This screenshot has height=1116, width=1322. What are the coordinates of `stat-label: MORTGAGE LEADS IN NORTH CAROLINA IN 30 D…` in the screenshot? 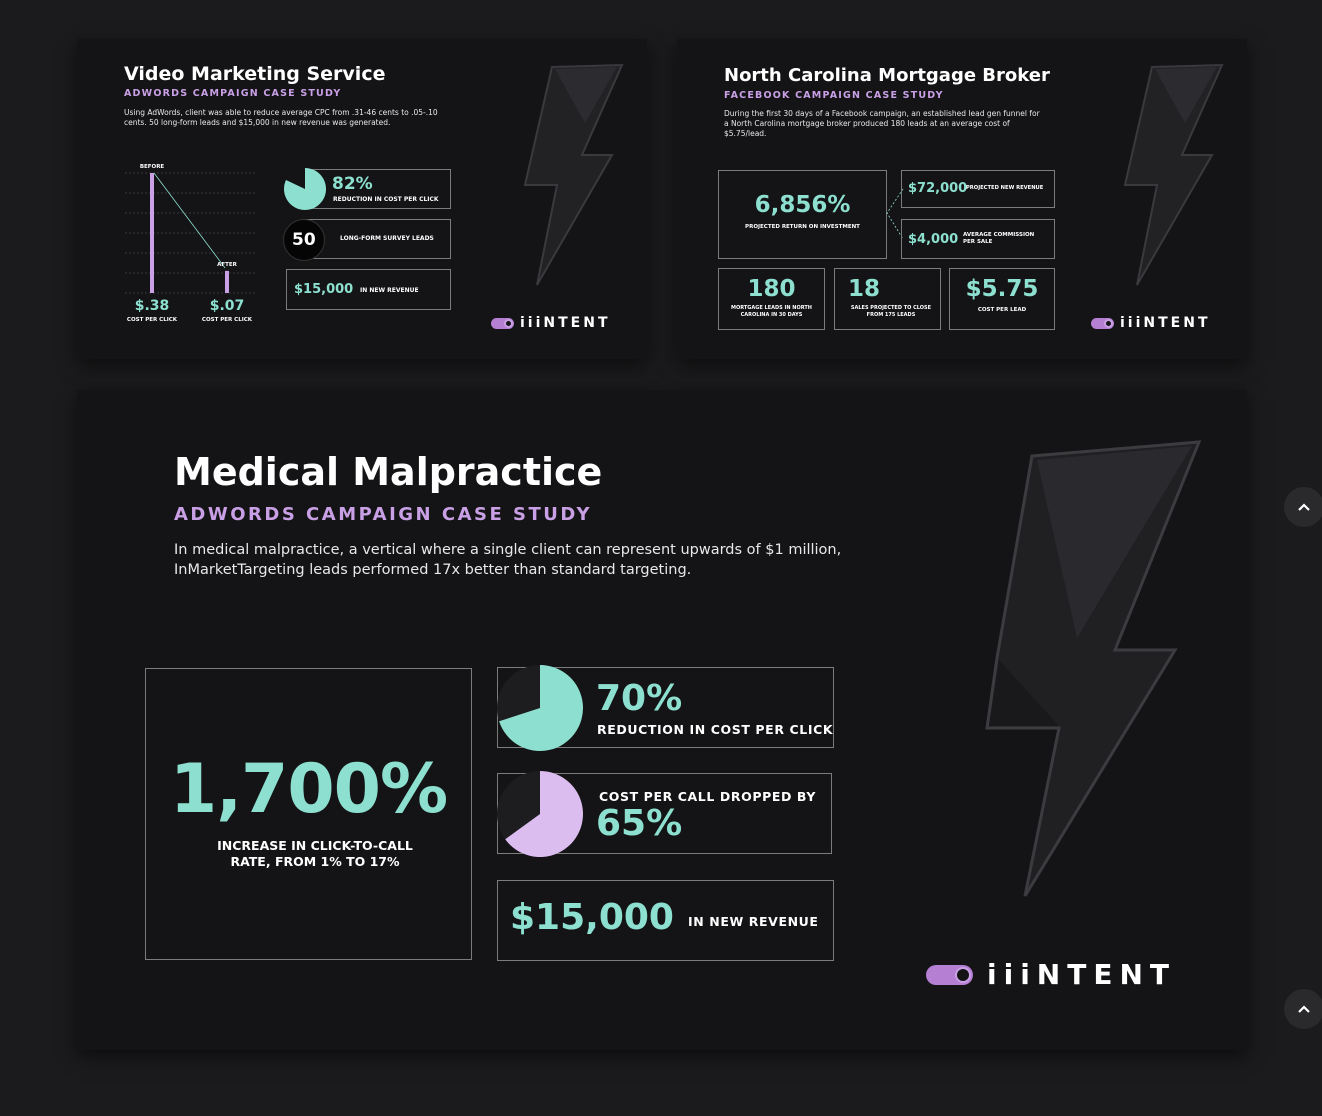 It's located at (771, 311).